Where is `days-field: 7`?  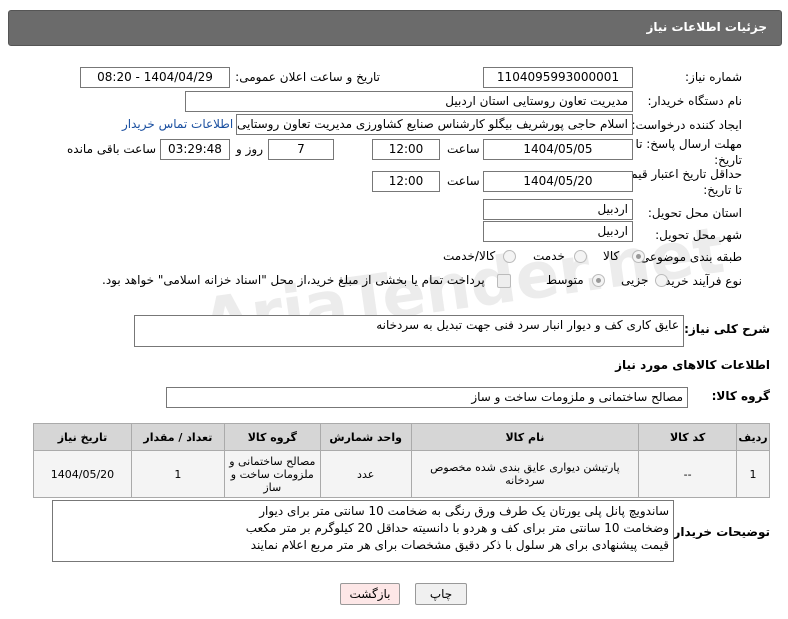
days-field: 7 is located at coordinates (301, 149).